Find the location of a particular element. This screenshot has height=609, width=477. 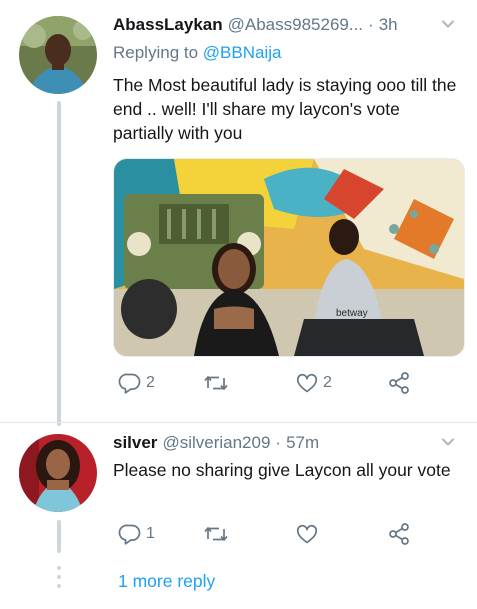

reply-count: 1 is located at coordinates (150, 533).